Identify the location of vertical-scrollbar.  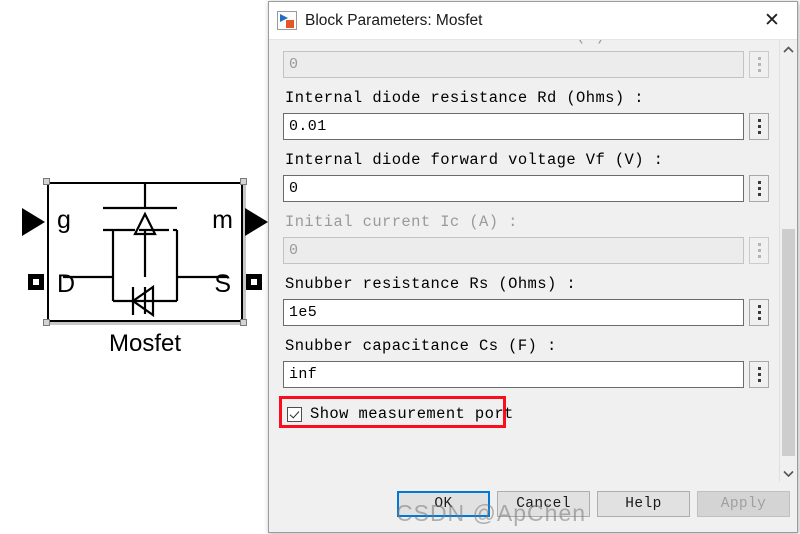
(788, 261).